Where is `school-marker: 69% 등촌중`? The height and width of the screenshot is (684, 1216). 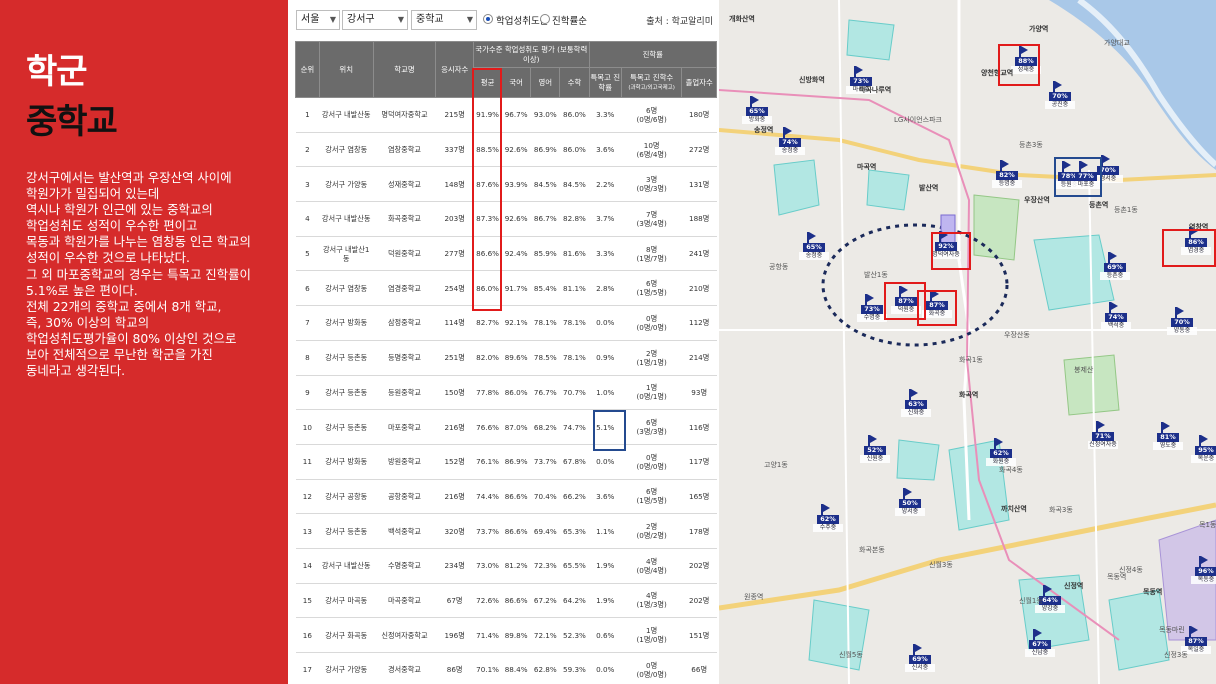 school-marker: 69% 등촌중 is located at coordinates (1115, 266).